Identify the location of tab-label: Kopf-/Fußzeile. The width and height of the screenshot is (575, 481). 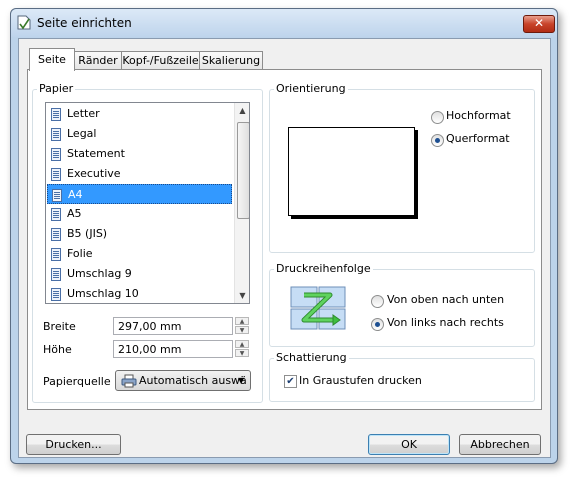
(160, 60).